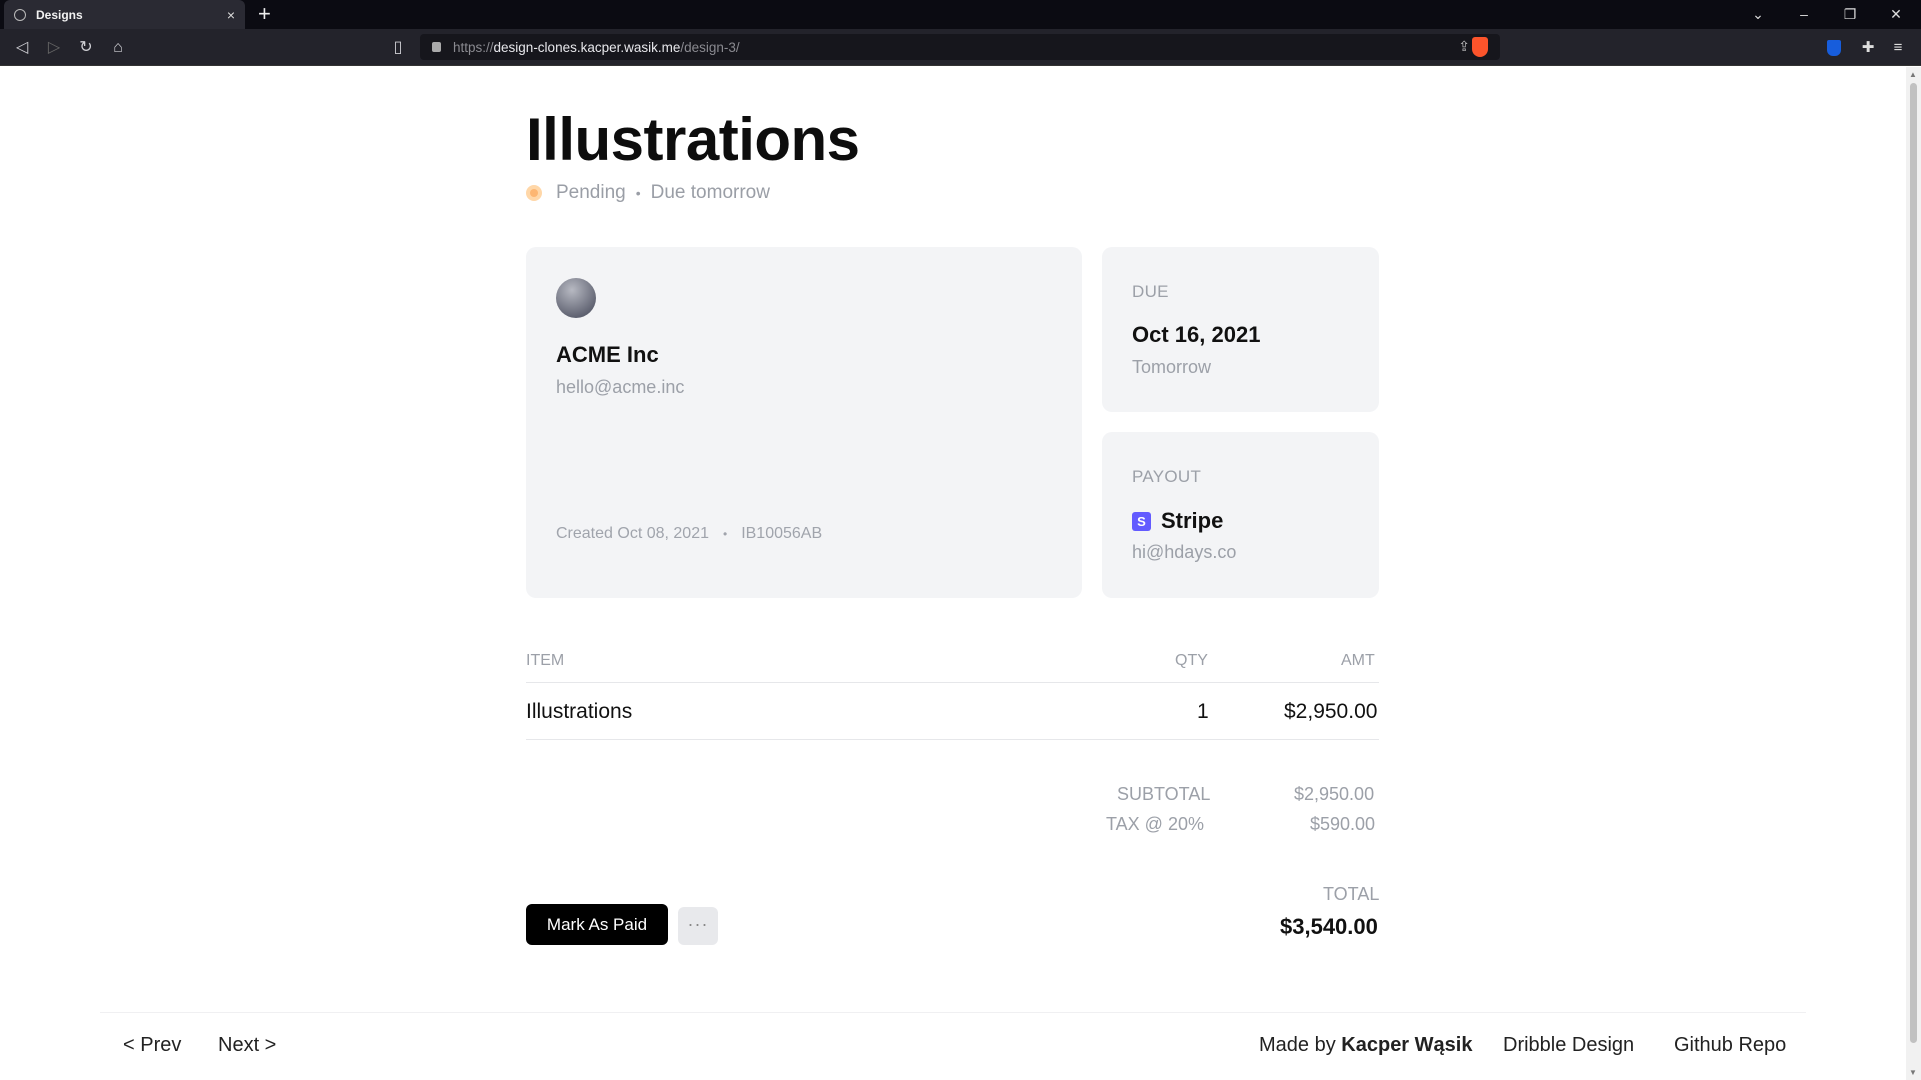 The width and height of the screenshot is (1921, 1080). What do you see at coordinates (118, 47) in the screenshot?
I see `home-icon: ⌂` at bounding box center [118, 47].